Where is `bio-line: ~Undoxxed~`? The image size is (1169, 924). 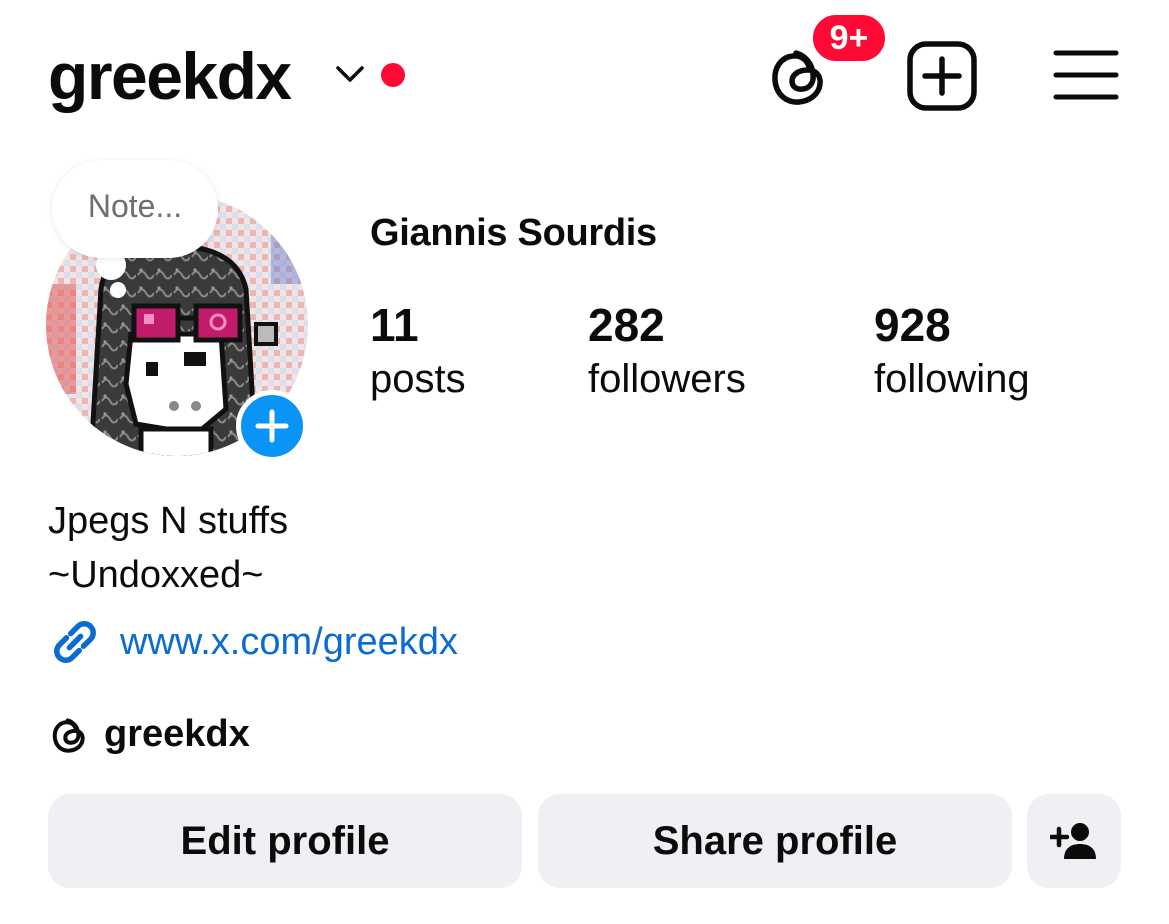
bio-line: ~Undoxxed~ is located at coordinates (156, 575).